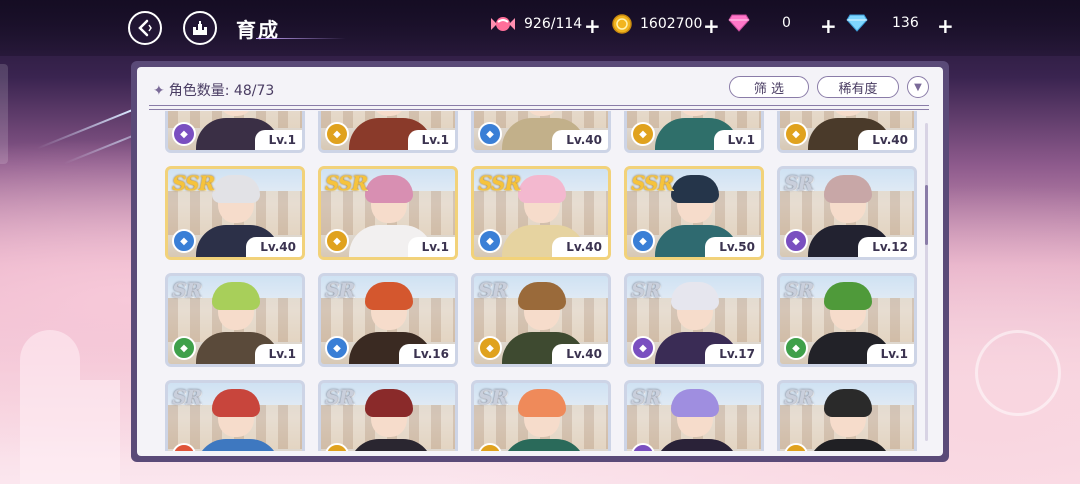 The image size is (1080, 484). What do you see at coordinates (159, 91) in the screenshot?
I see `sparkle-icon: ✦` at bounding box center [159, 91].